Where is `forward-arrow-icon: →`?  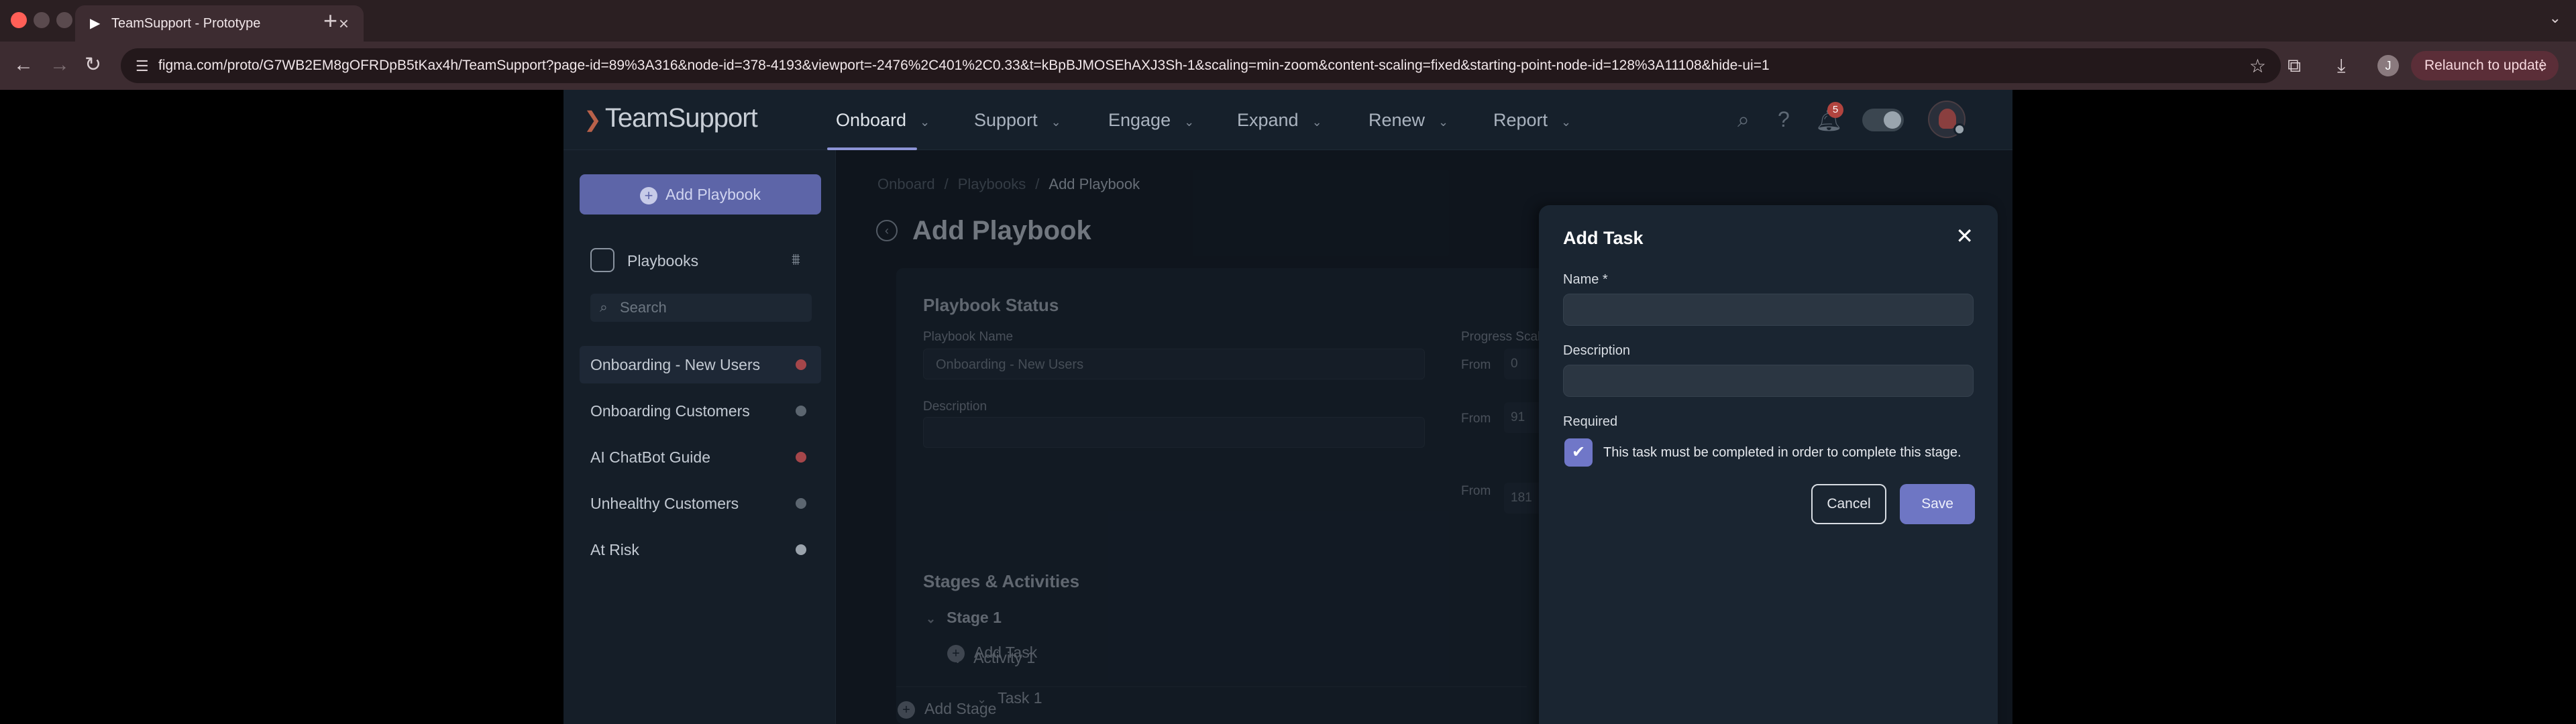
forward-arrow-icon: → is located at coordinates (60, 65).